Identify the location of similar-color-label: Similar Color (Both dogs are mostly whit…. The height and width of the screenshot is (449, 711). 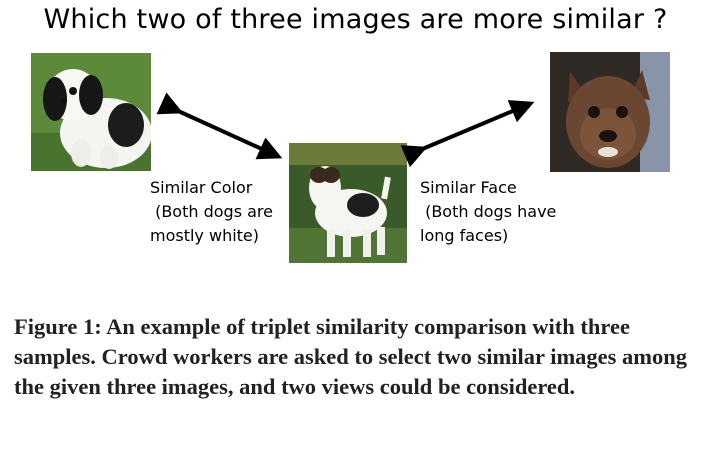
(211, 211).